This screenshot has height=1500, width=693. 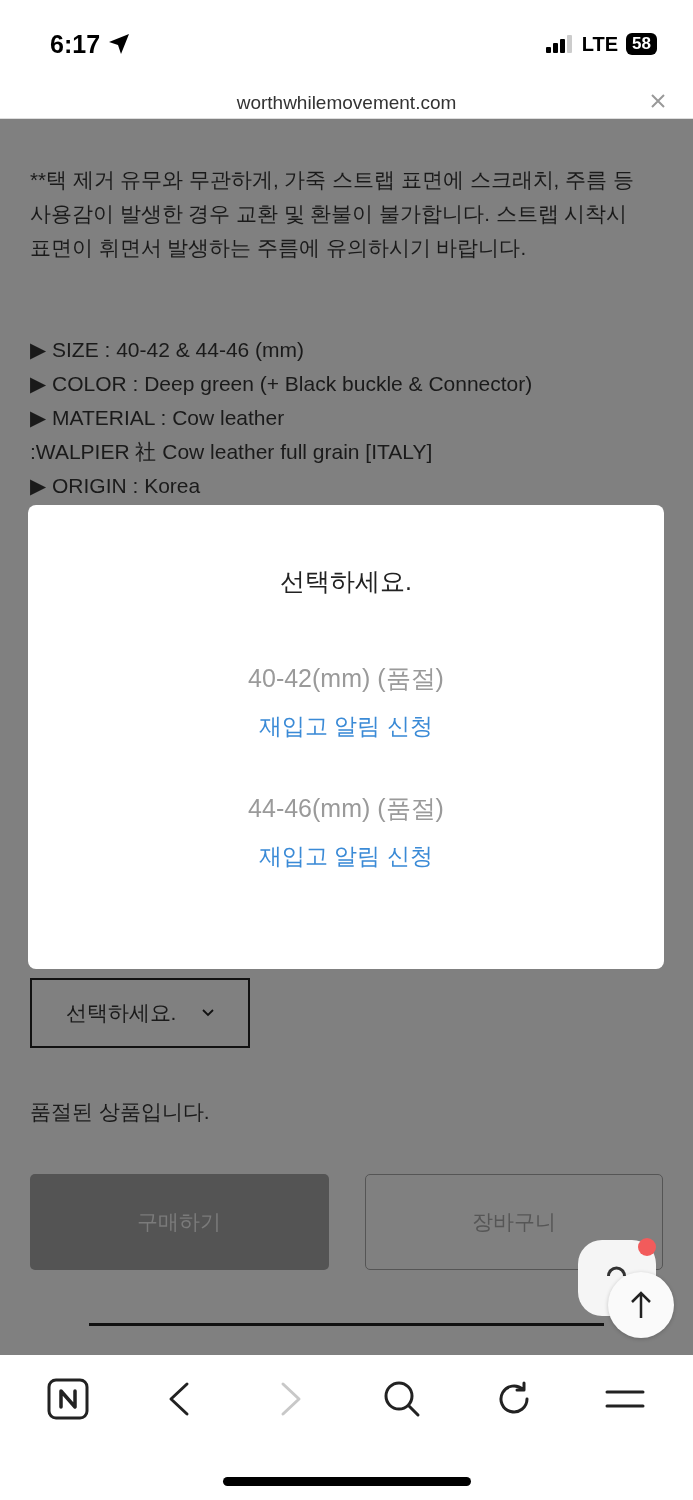 What do you see at coordinates (75, 44) in the screenshot?
I see `clock-time: 6:17` at bounding box center [75, 44].